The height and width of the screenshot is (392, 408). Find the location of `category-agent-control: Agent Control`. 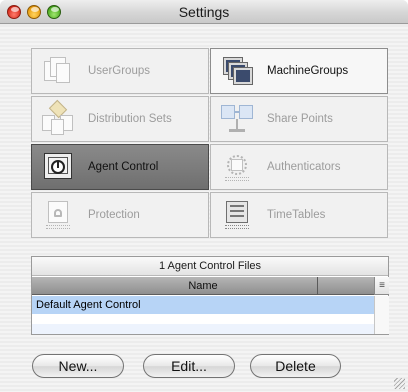

category-agent-control: Agent Control is located at coordinates (120, 167).